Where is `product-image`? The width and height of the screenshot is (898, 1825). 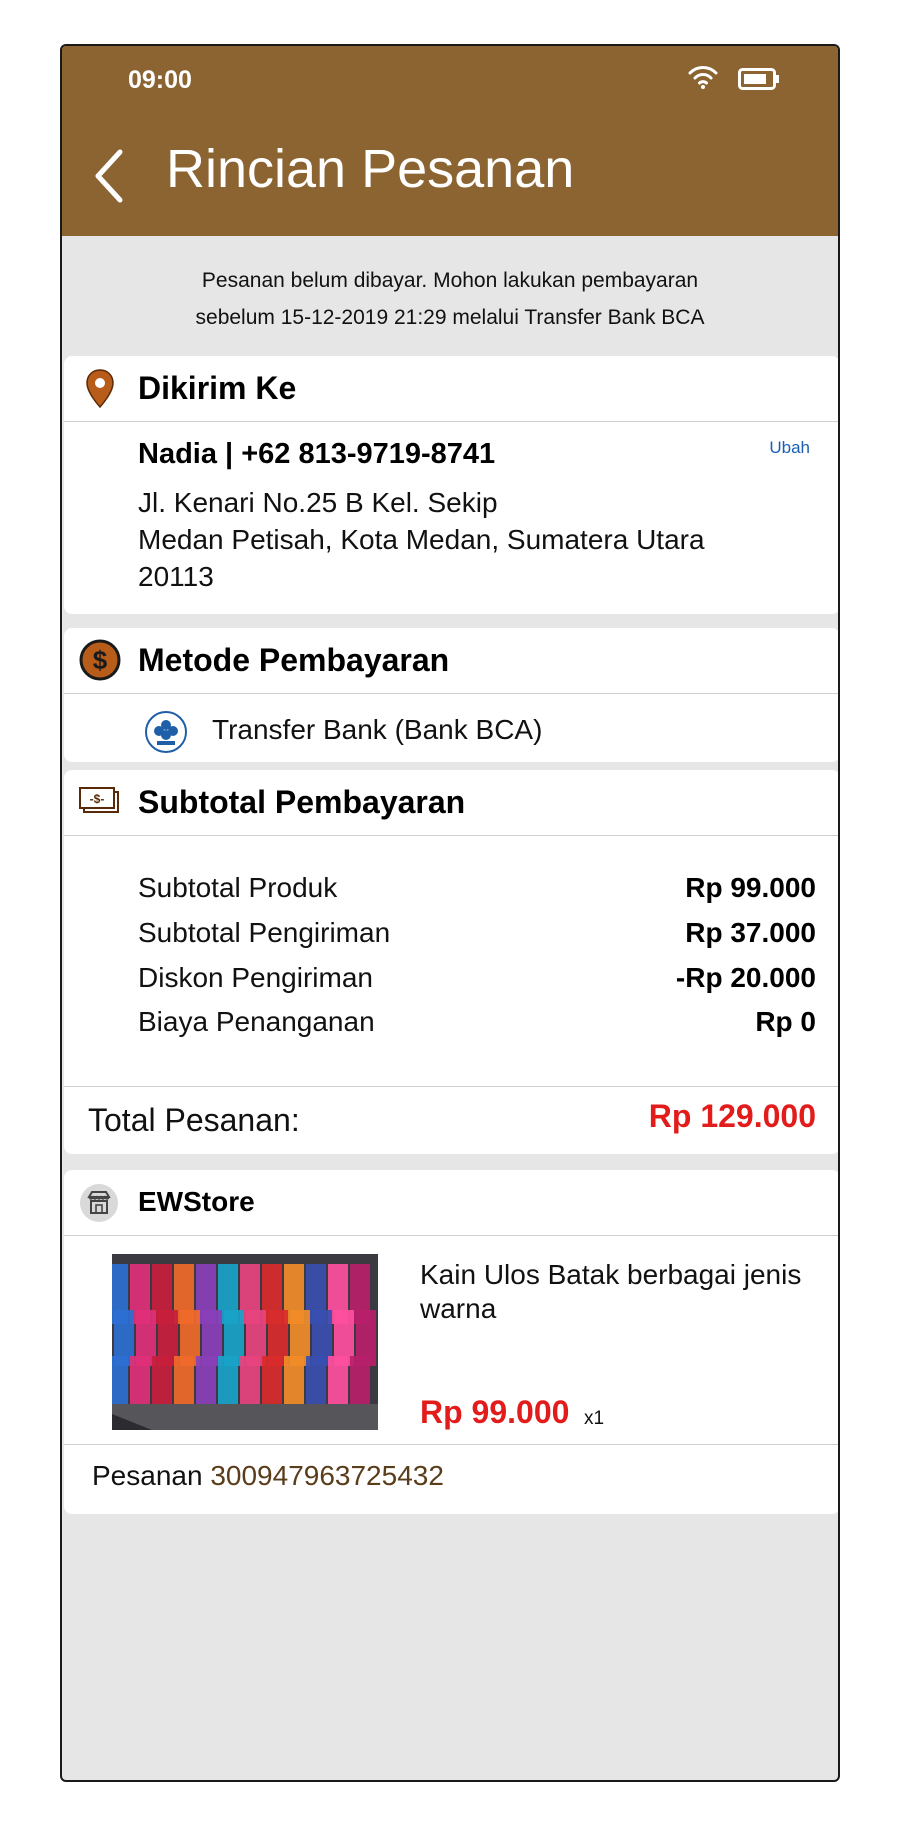 product-image is located at coordinates (245, 1342).